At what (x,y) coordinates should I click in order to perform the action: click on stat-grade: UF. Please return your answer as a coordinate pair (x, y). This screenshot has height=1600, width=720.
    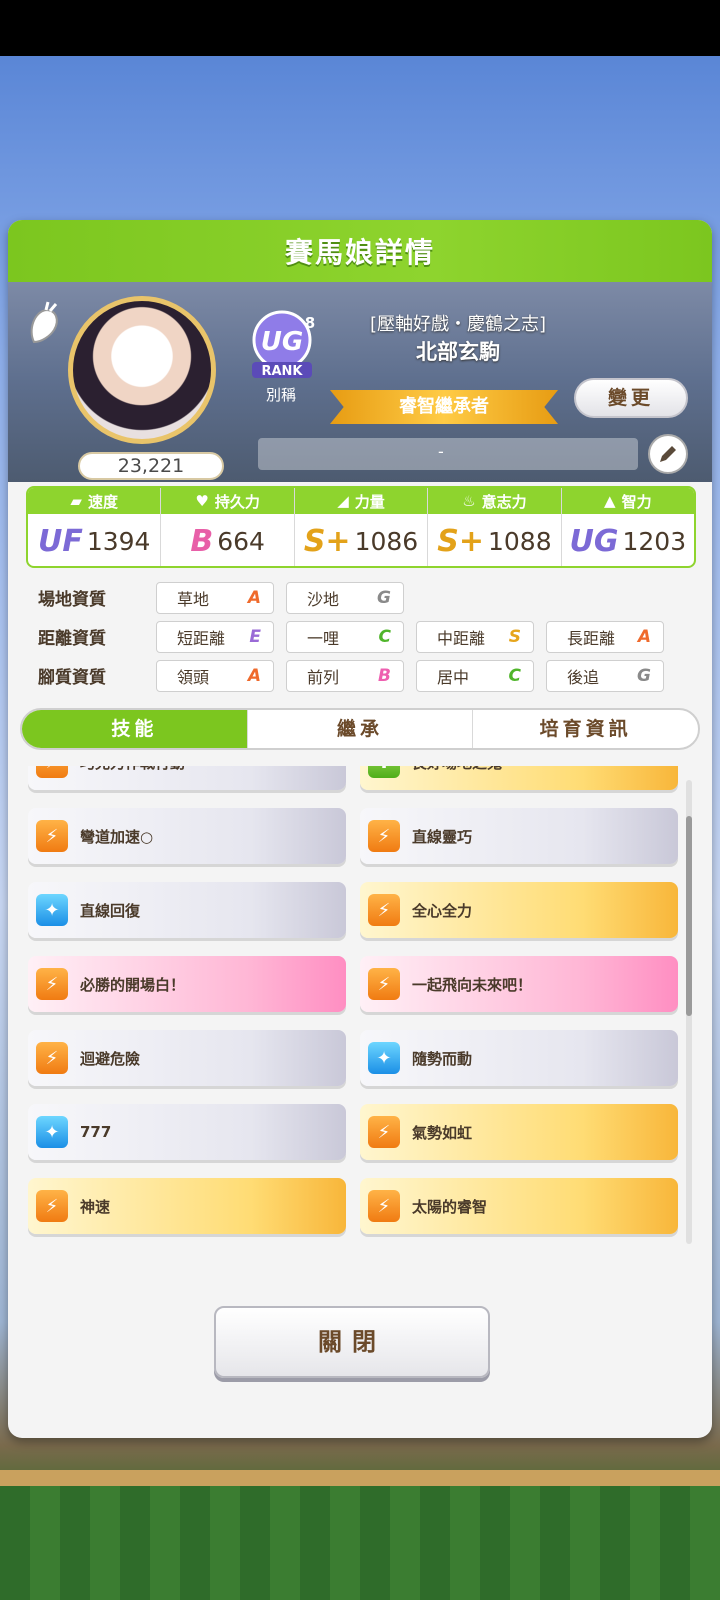
    Looking at the image, I should click on (60, 541).